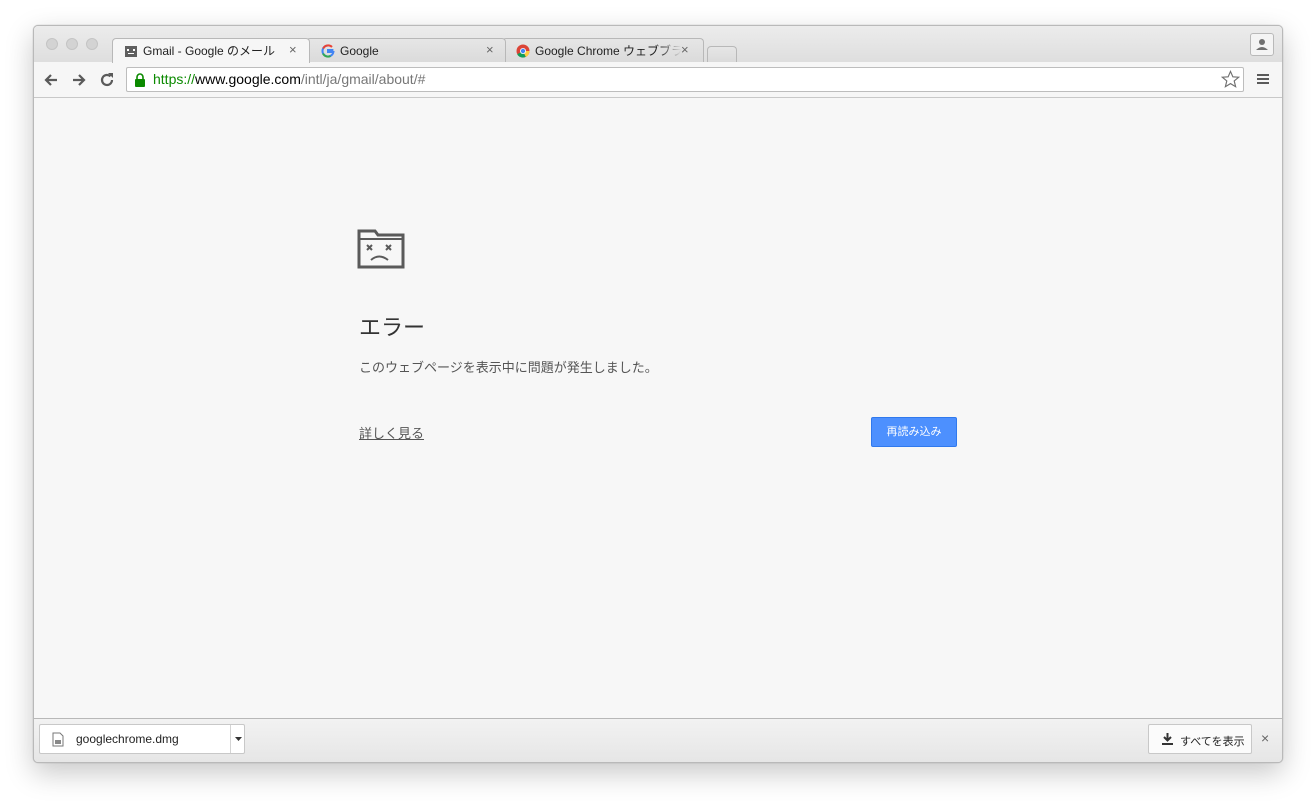 The height and width of the screenshot is (803, 1315). Describe the element at coordinates (1263, 79) in the screenshot. I see `menu-icon` at that location.